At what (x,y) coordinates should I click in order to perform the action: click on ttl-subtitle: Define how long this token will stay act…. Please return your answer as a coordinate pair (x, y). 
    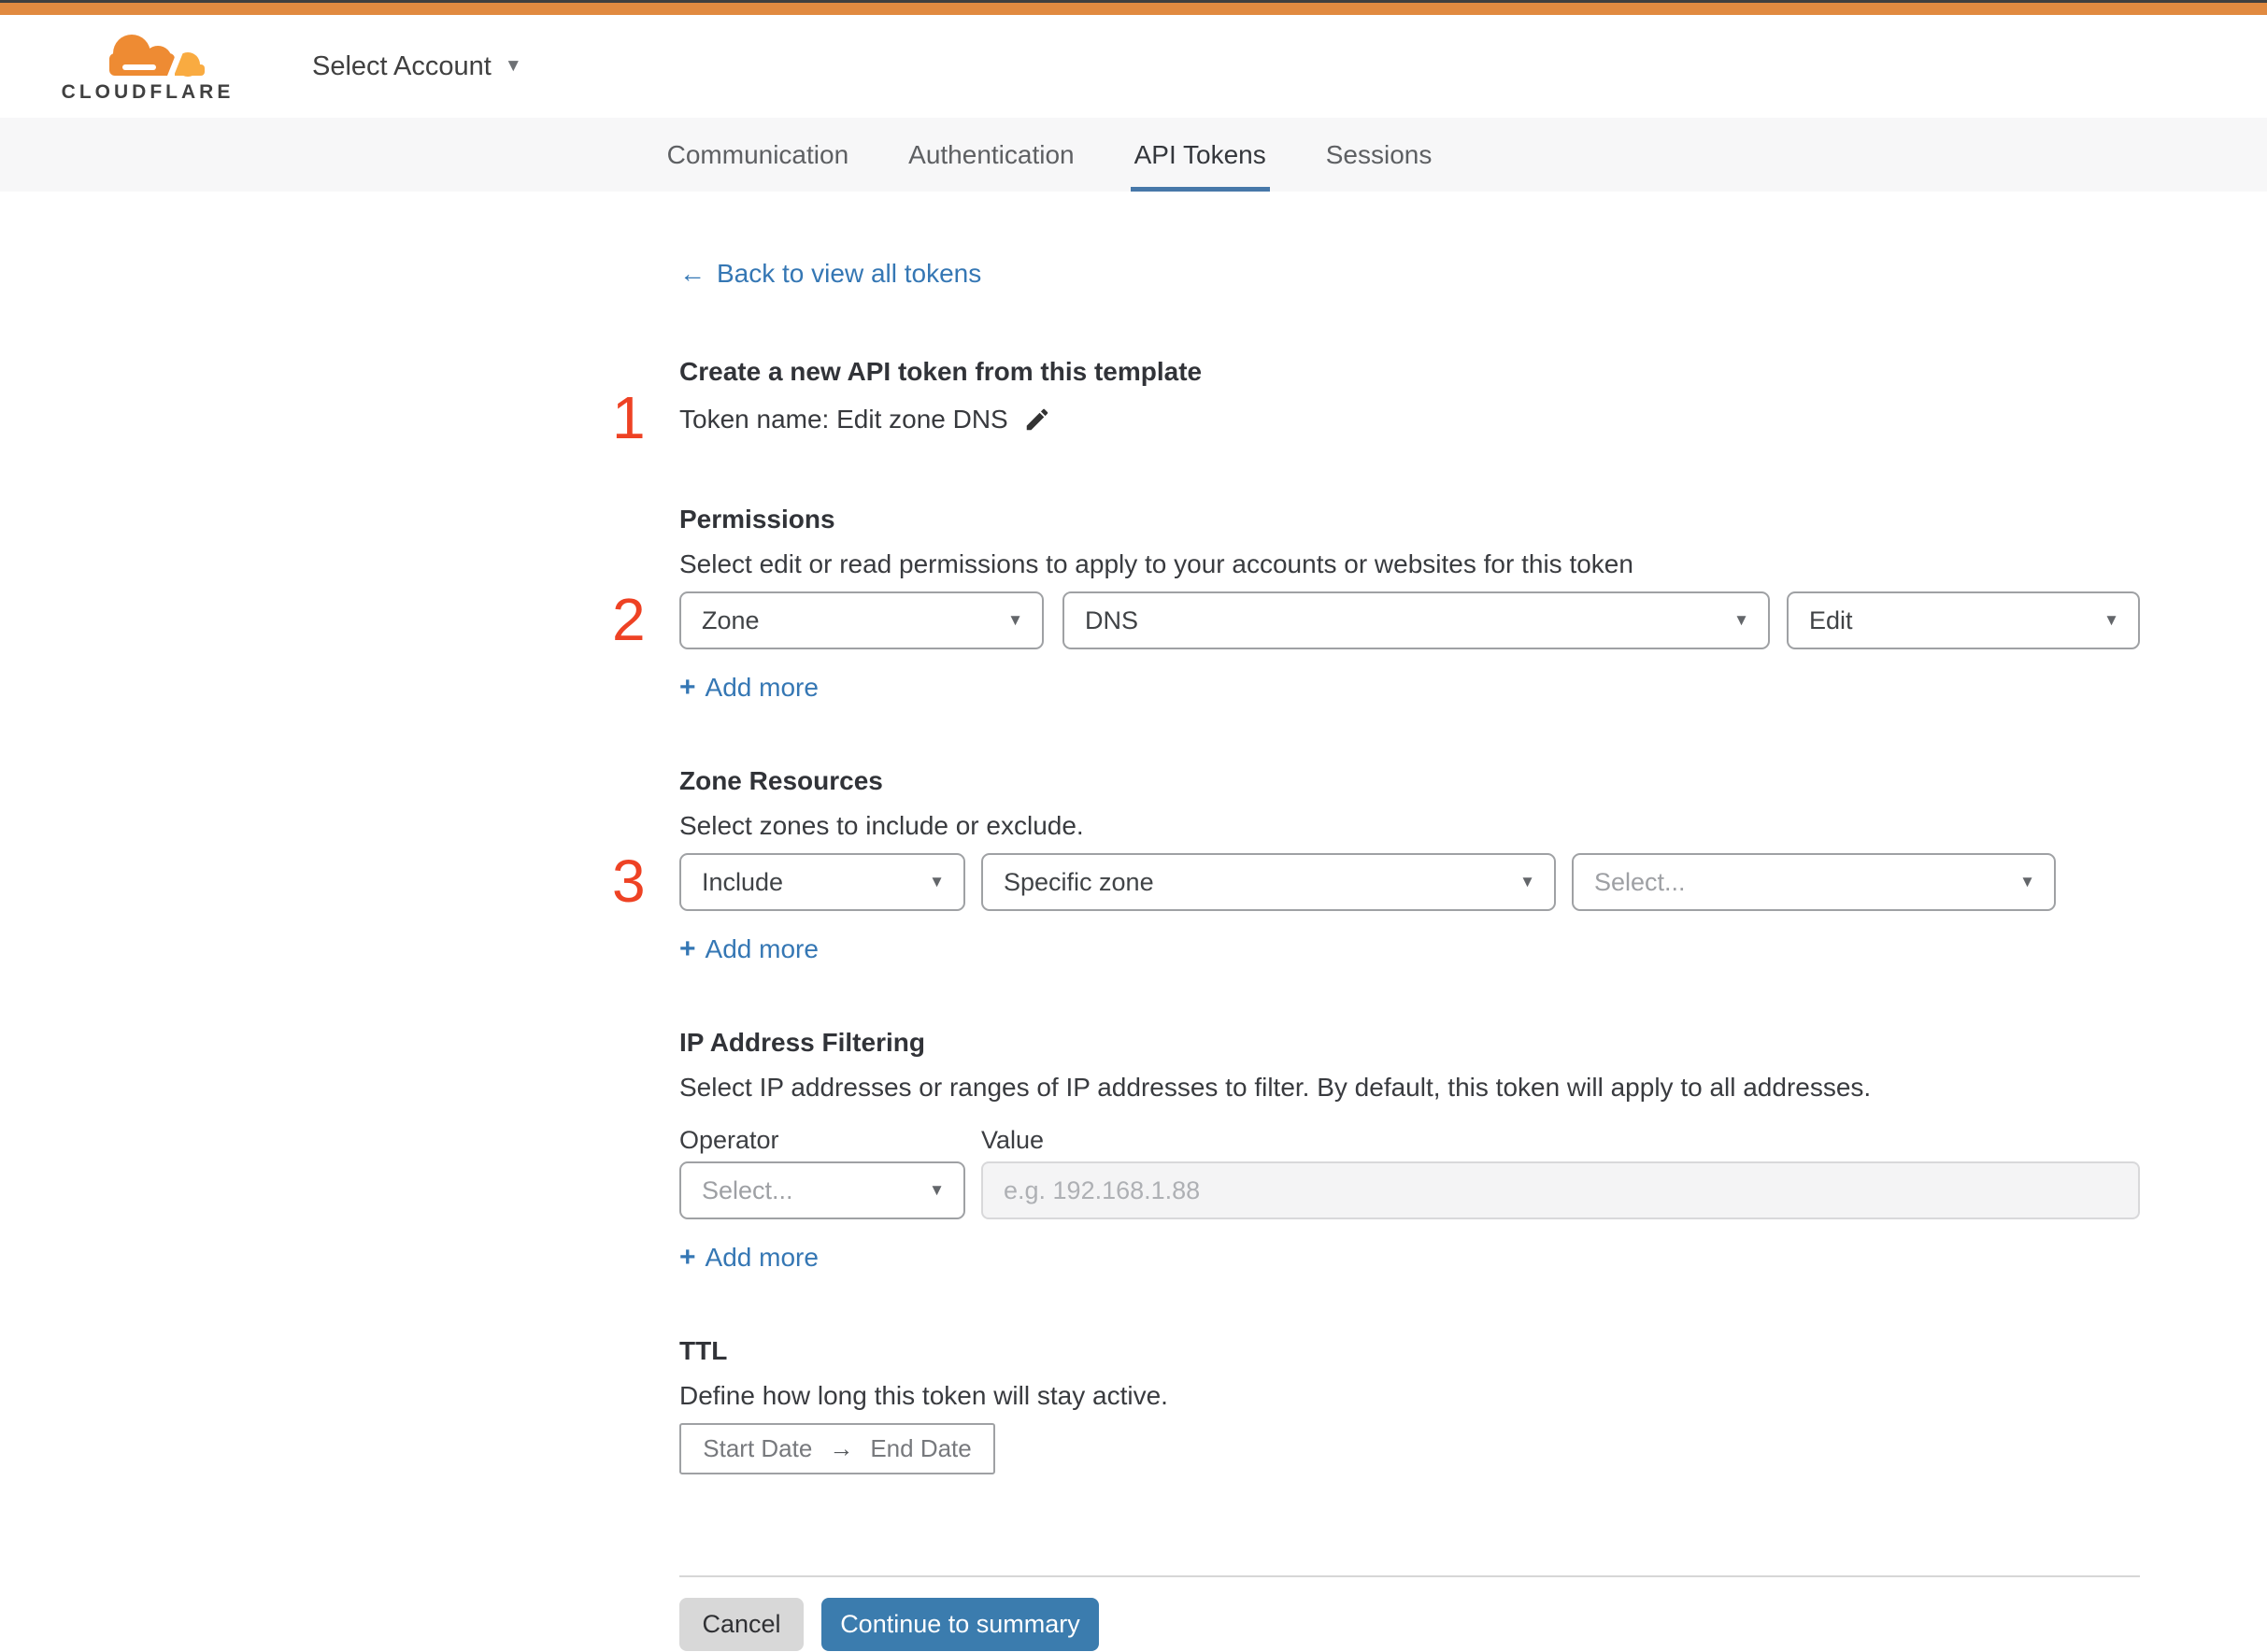
    Looking at the image, I should click on (924, 1396).